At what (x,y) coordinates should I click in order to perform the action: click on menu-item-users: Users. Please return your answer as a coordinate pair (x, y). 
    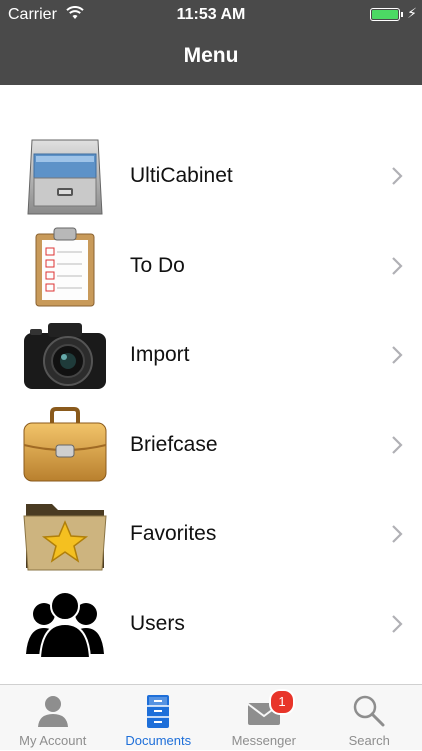
    Looking at the image, I should click on (211, 625).